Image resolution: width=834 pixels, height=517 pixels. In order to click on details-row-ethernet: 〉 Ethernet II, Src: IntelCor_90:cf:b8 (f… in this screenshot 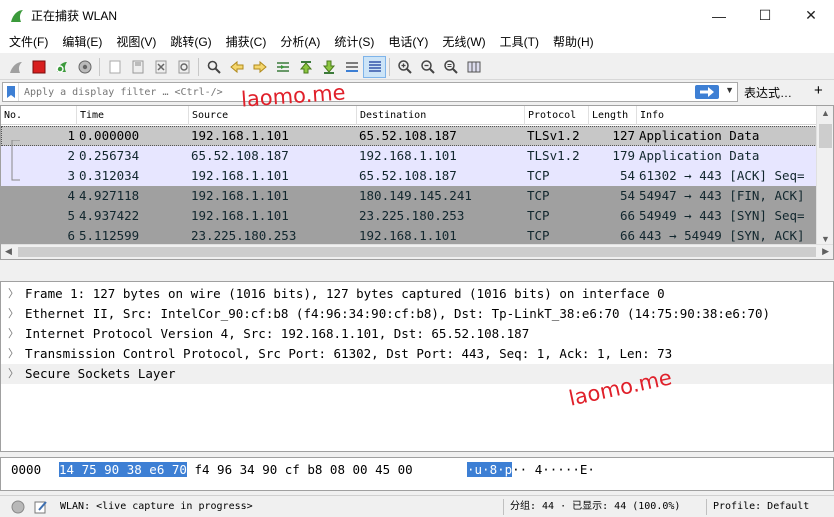, I will do `click(417, 314)`.